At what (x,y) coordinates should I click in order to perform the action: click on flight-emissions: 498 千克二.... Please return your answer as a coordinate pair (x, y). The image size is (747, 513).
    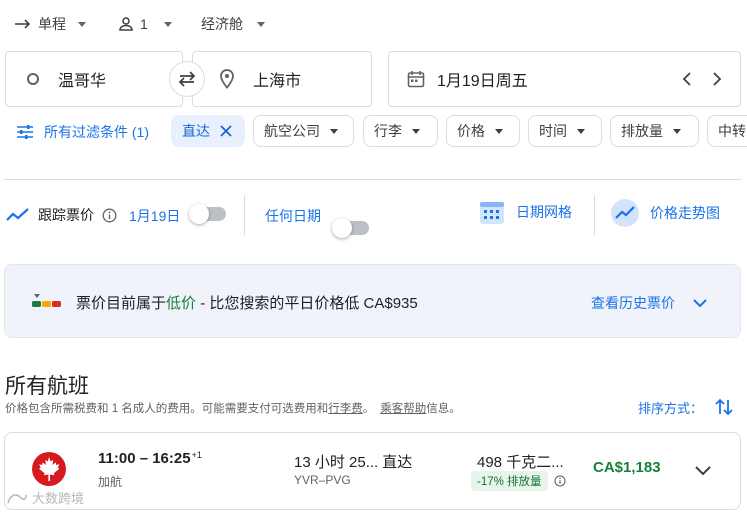
    Looking at the image, I should click on (520, 462).